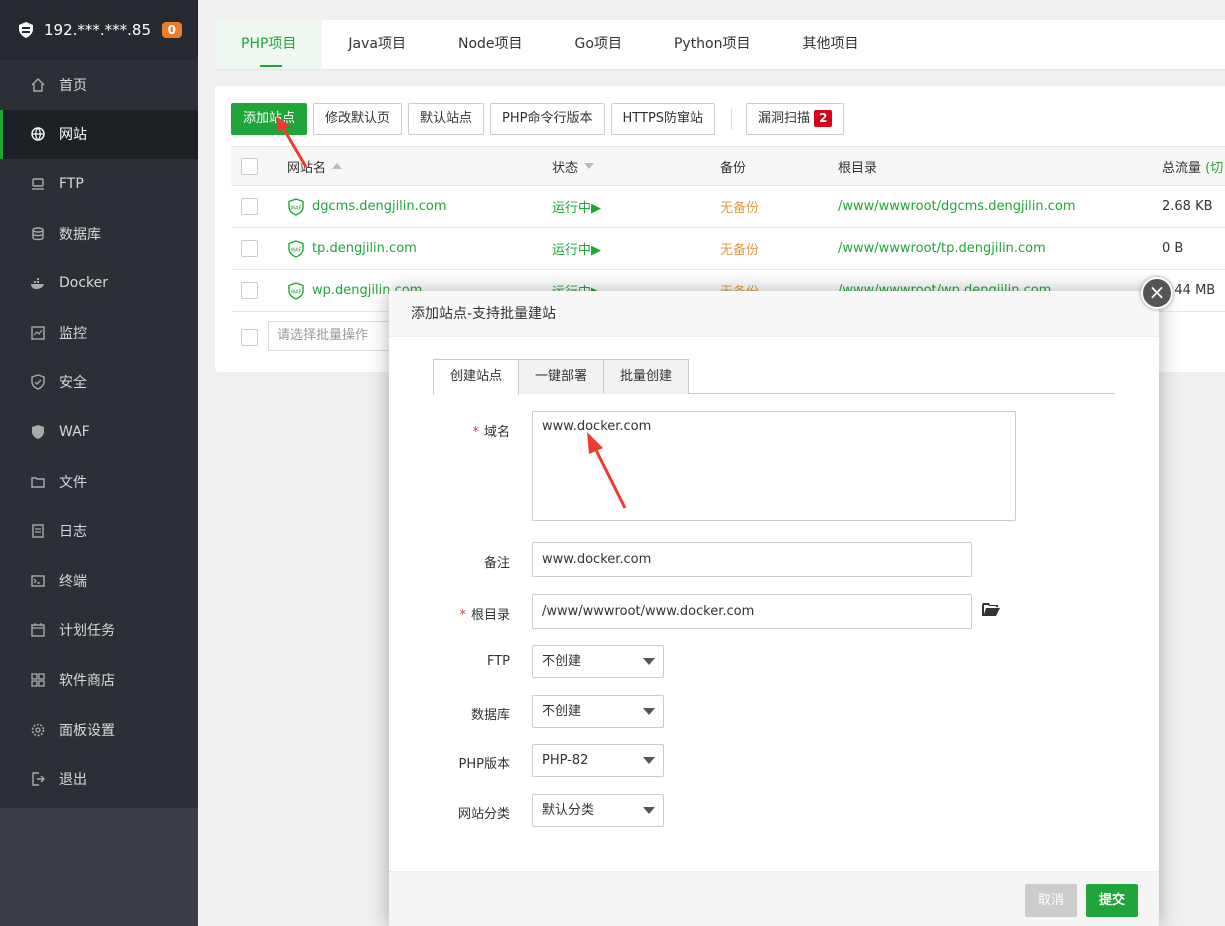  Describe the element at coordinates (565, 760) in the screenshot. I see `php-version-select-value: PHP-82` at that location.